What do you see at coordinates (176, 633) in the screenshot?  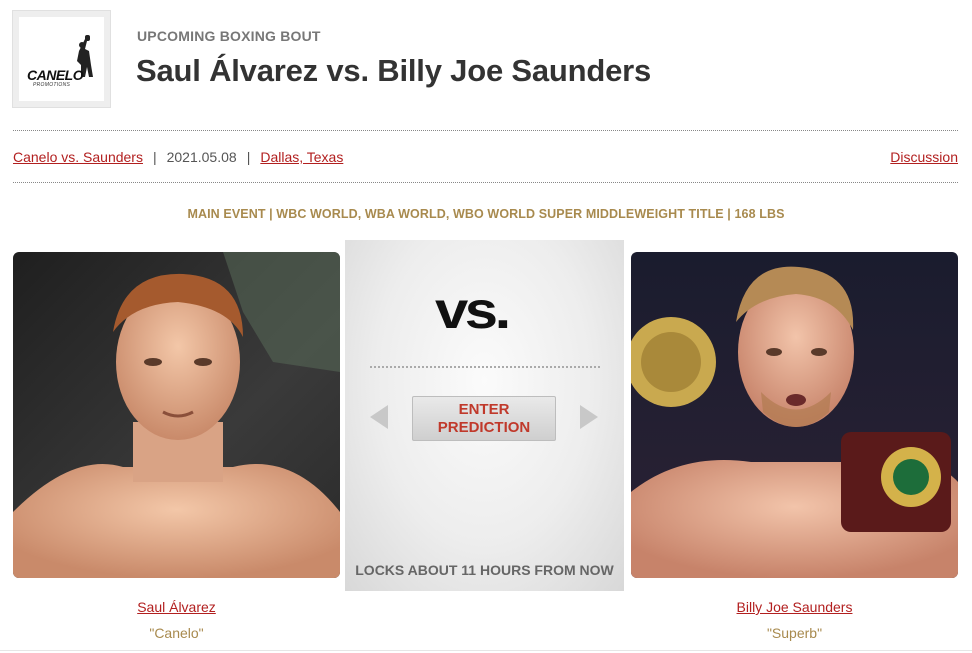 I see `fighter-nickname-left: "Canelo"` at bounding box center [176, 633].